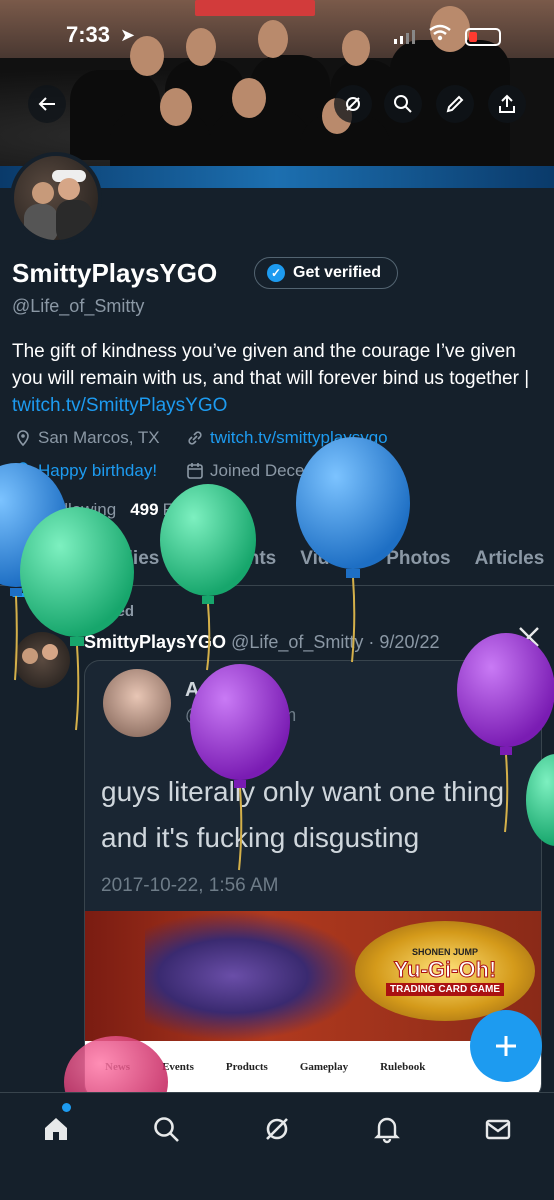 Image resolution: width=554 pixels, height=1200 pixels. I want to click on balloon-icon, so click(23, 470).